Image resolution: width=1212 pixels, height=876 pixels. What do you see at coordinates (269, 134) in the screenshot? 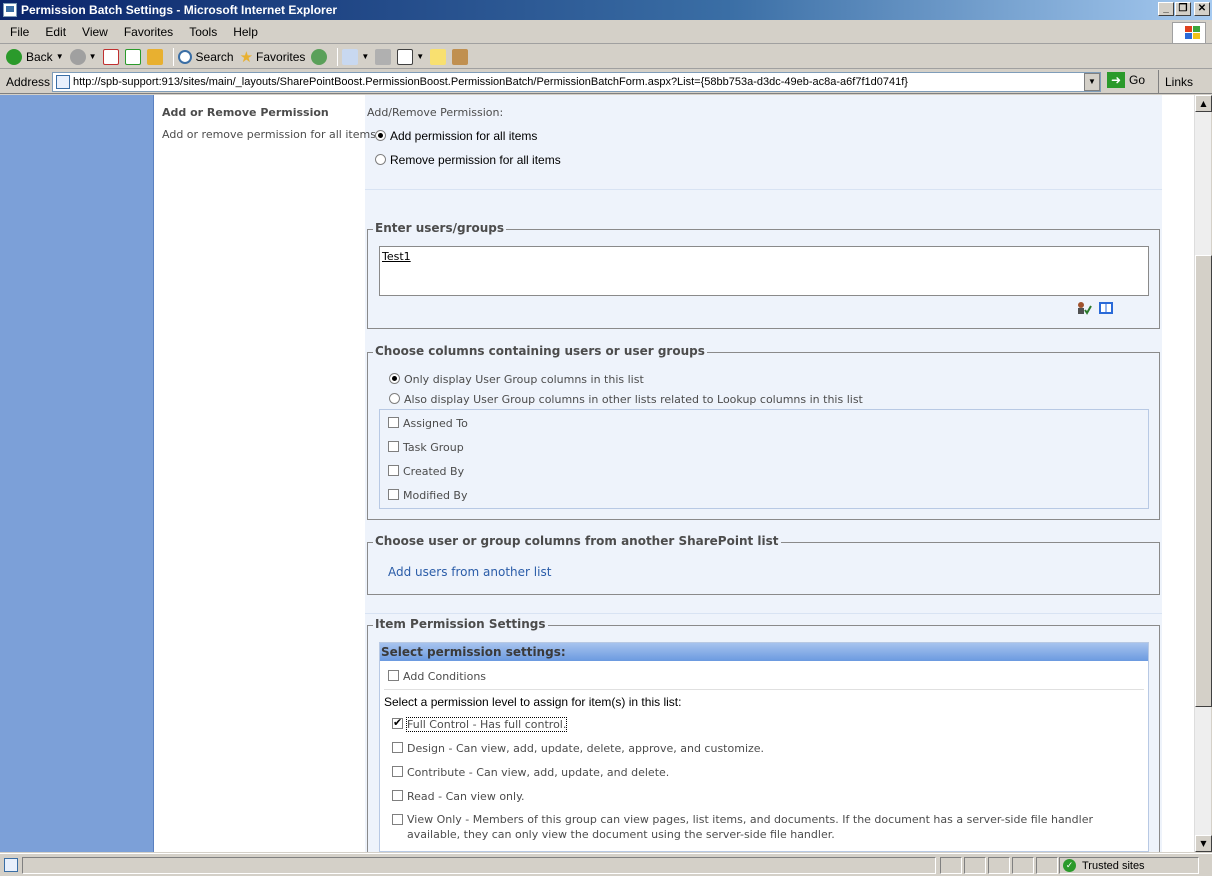
I see `section-description: Add or remove permission for all items` at bounding box center [269, 134].